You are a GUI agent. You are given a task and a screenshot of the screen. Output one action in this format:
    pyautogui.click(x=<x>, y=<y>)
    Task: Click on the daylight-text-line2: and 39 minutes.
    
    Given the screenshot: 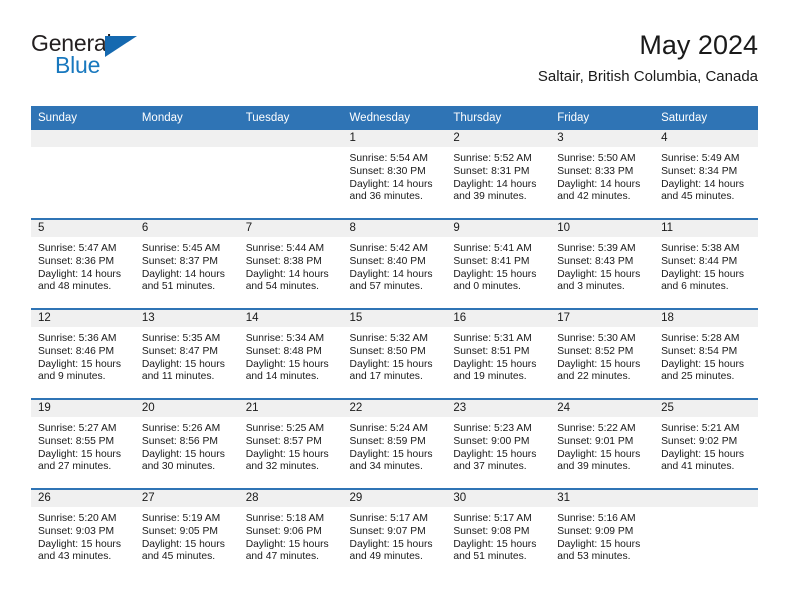 What is the action you would take?
    pyautogui.click(x=490, y=197)
    